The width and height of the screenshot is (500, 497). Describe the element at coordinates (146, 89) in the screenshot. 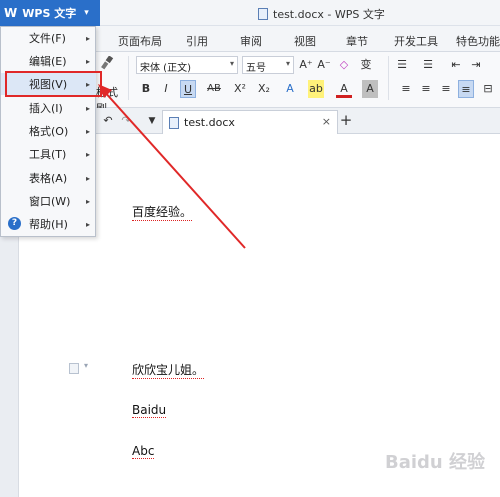

I see `bold-button: B` at that location.